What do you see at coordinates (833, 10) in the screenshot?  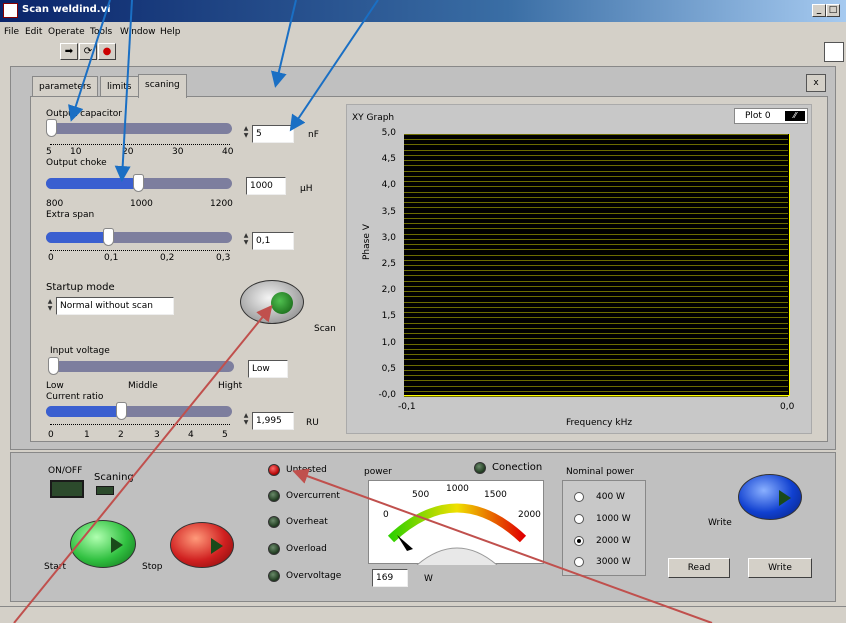 I see `maximize-button: □` at bounding box center [833, 10].